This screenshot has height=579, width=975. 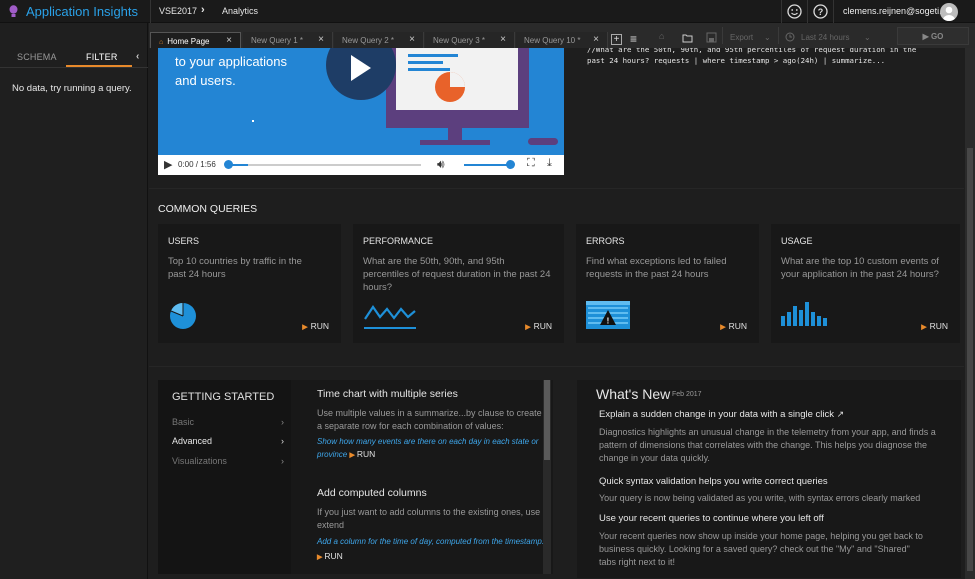 I want to click on bar-chart-icon, so click(x=804, y=314).